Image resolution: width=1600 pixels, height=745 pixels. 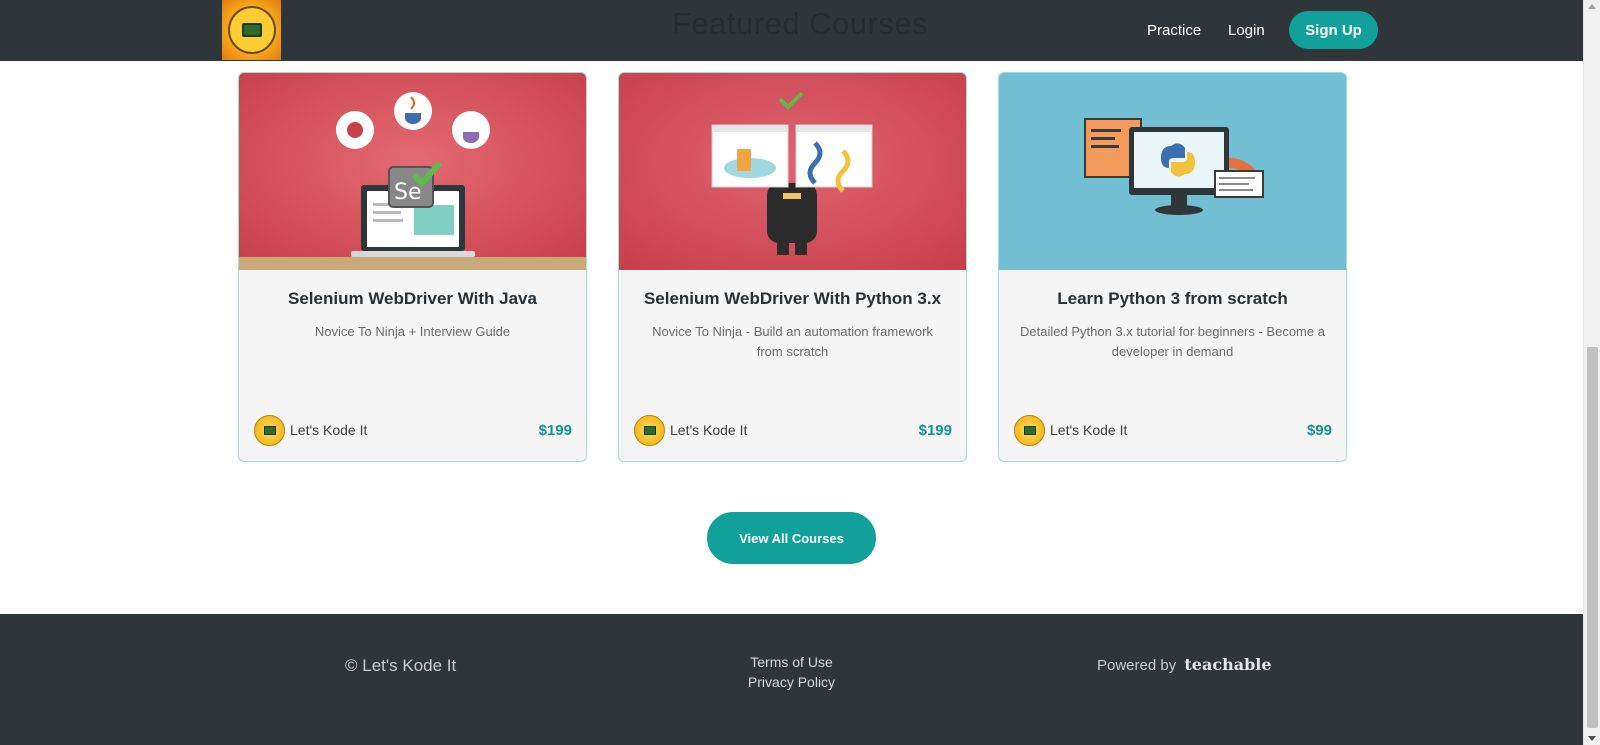 I want to click on selenium-java-laptop-icon: Se, so click(x=412, y=171).